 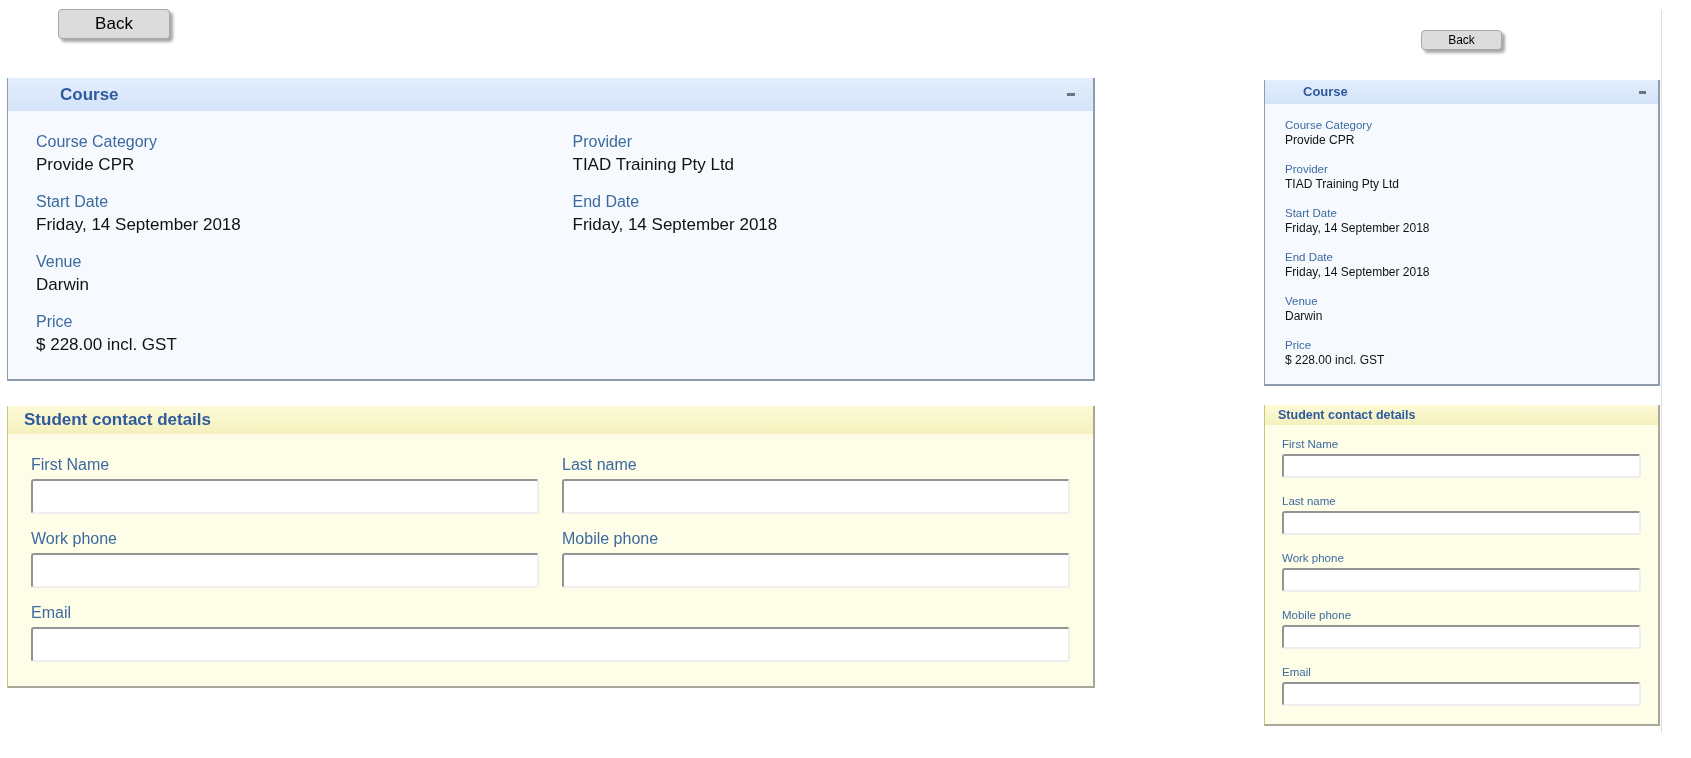 What do you see at coordinates (1642, 92) in the screenshot?
I see `collapse-icon` at bounding box center [1642, 92].